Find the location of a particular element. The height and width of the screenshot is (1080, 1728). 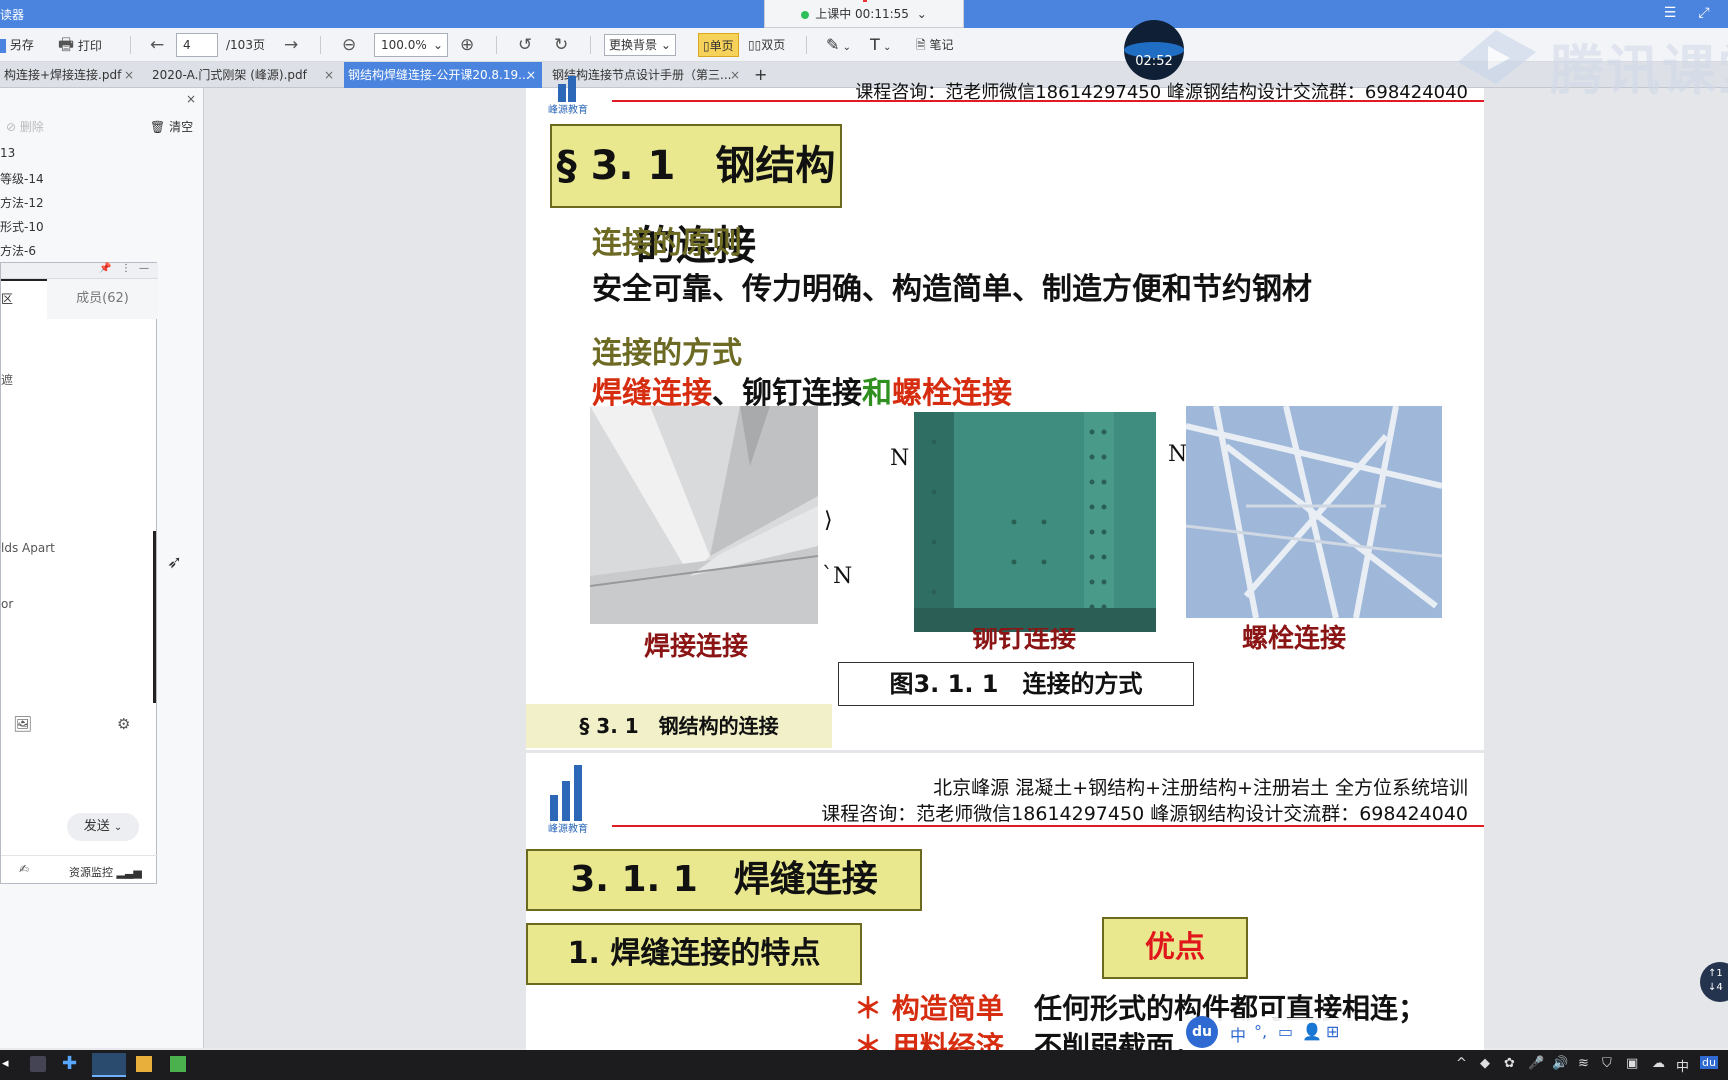

force-label-n: `N is located at coordinates (837, 576).